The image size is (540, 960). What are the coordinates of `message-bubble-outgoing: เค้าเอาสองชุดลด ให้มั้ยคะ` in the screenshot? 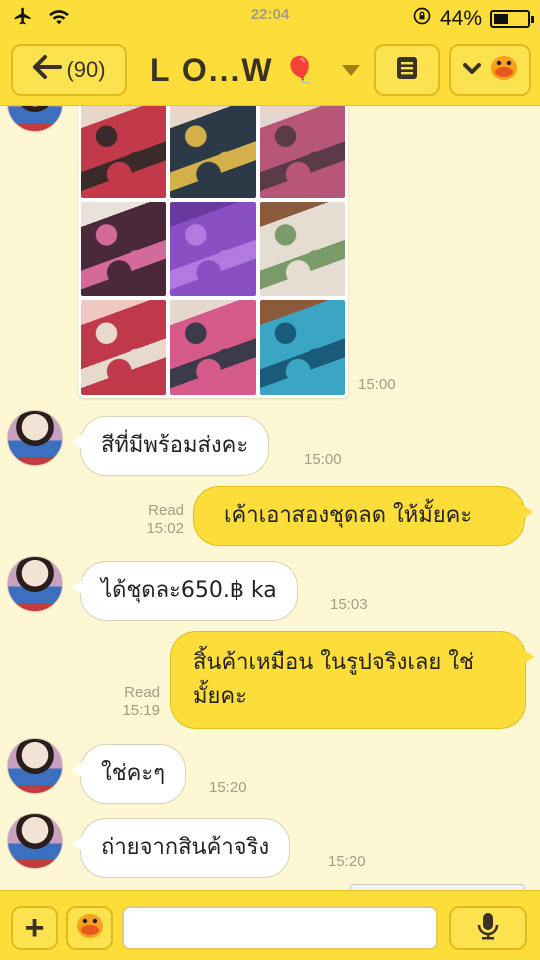 It's located at (363, 516).